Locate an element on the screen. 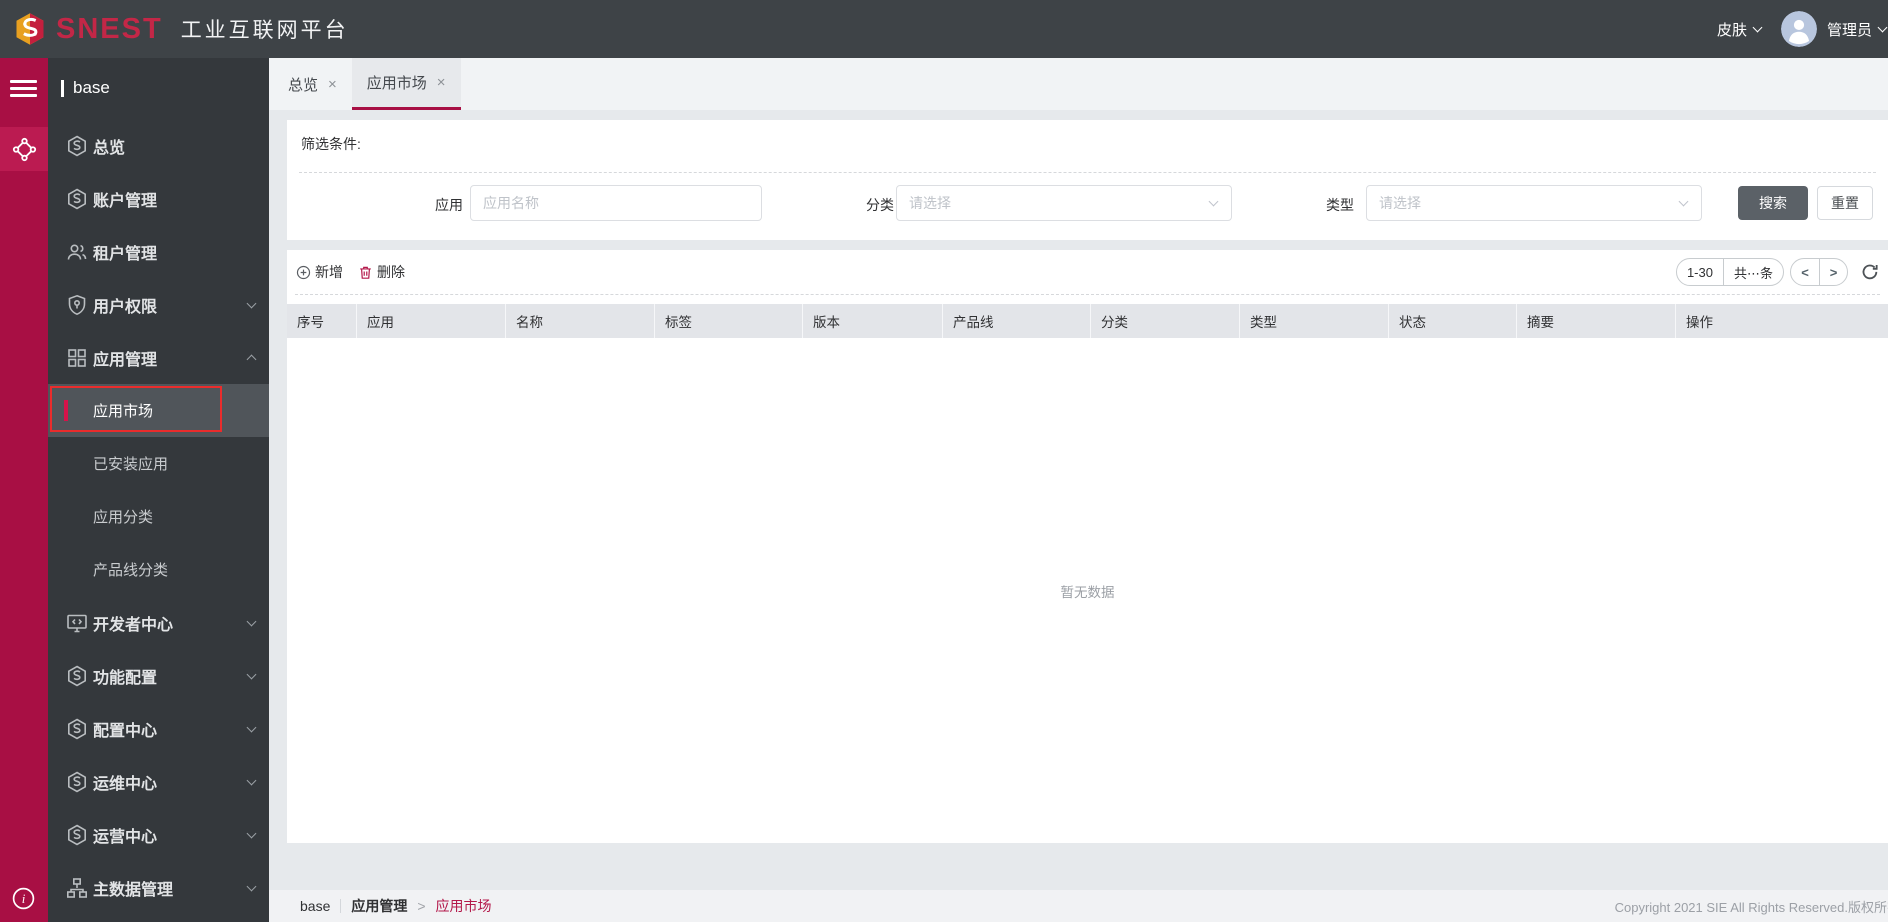 The width and height of the screenshot is (1888, 922). type-select: 请选择 is located at coordinates (1534, 203).